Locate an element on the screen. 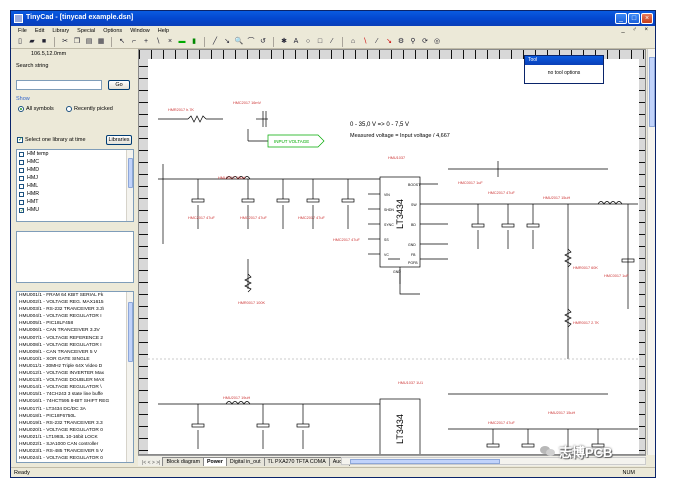  bus-icon: + is located at coordinates (146, 42).